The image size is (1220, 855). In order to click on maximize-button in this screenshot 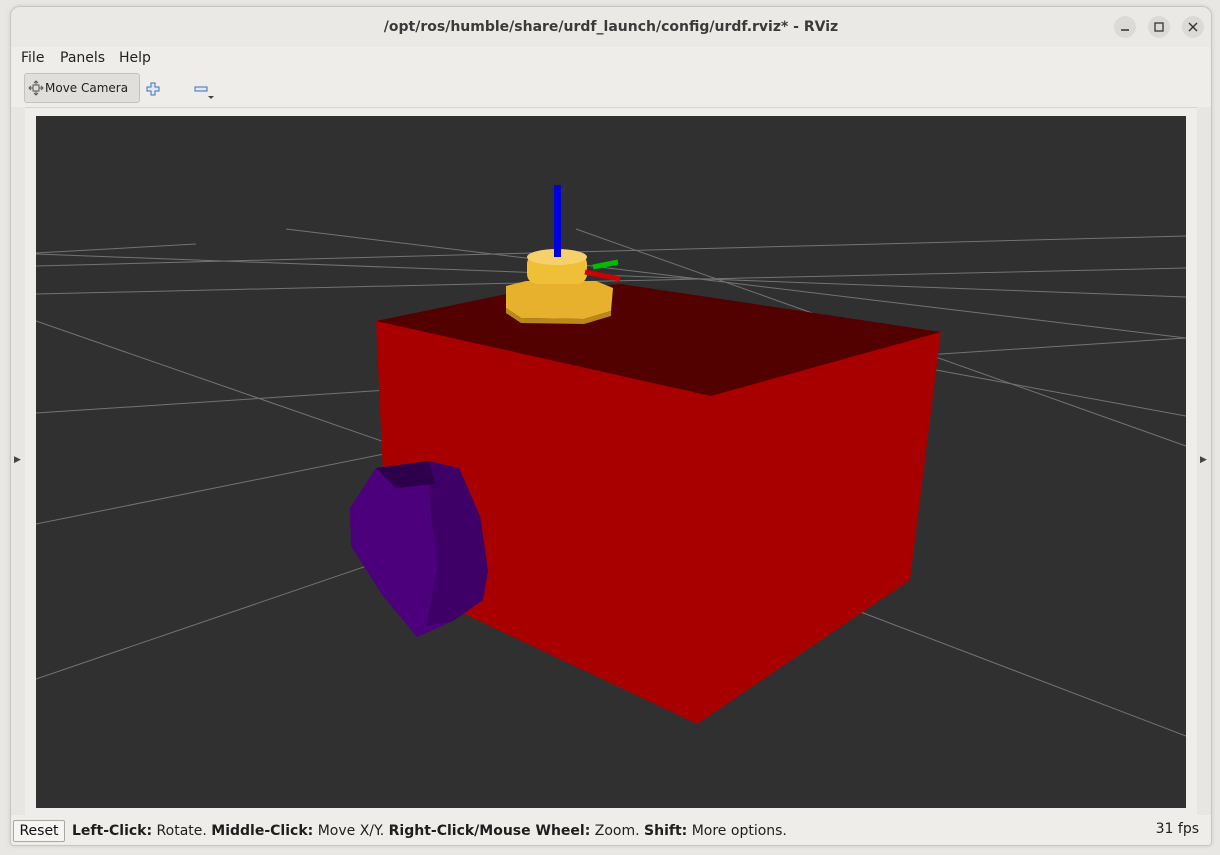, I will do `click(1159, 27)`.